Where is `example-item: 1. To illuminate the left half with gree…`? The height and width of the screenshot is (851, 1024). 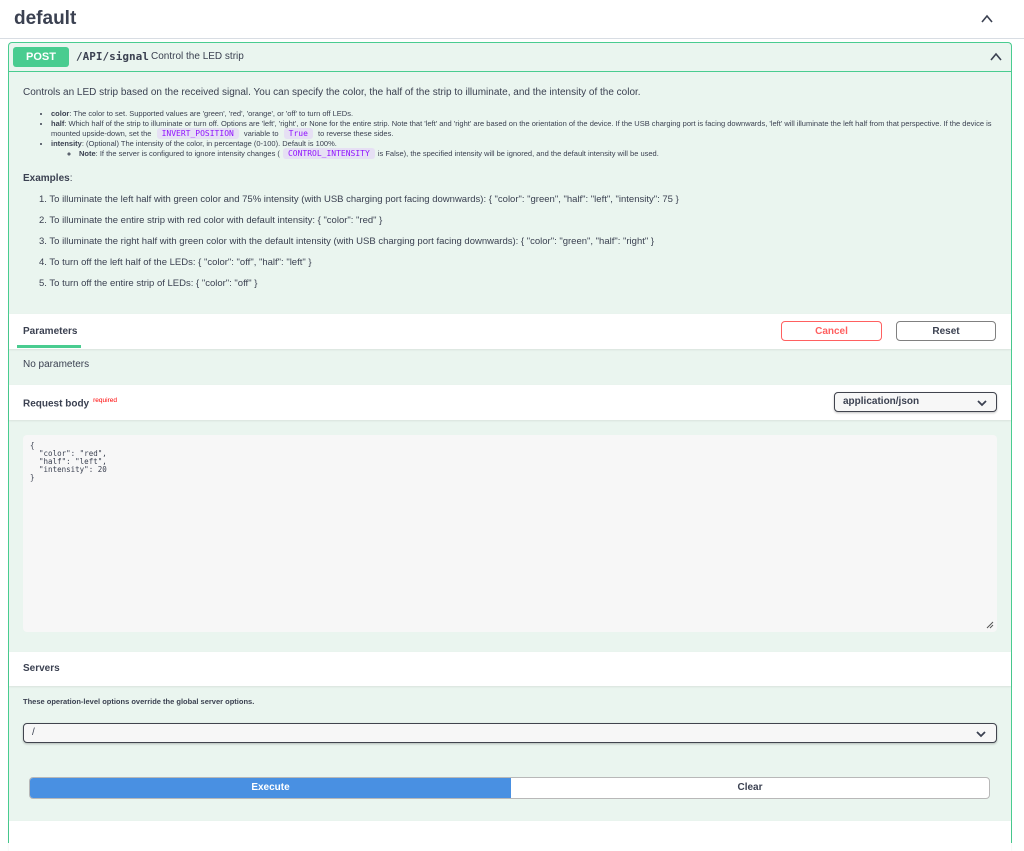 example-item: 1. To illuminate the left half with gree… is located at coordinates (359, 199).